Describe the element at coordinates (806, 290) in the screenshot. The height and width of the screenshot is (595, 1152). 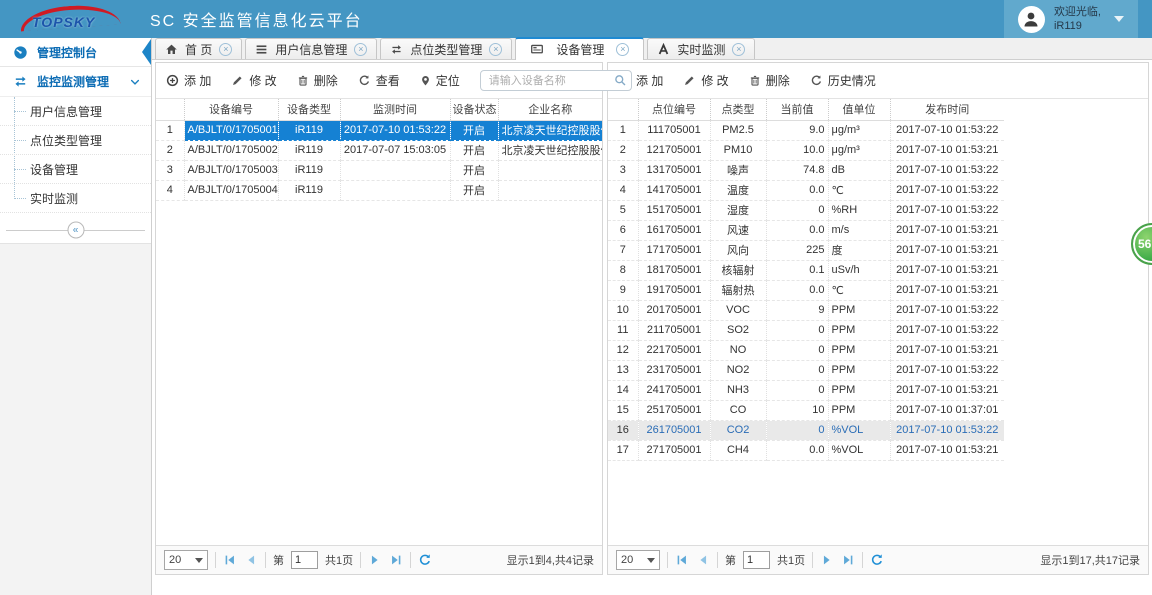
I see `table-row: 9 191705001 辐射热 0.0 ℃ 2017-07-10 01:53:21` at that location.